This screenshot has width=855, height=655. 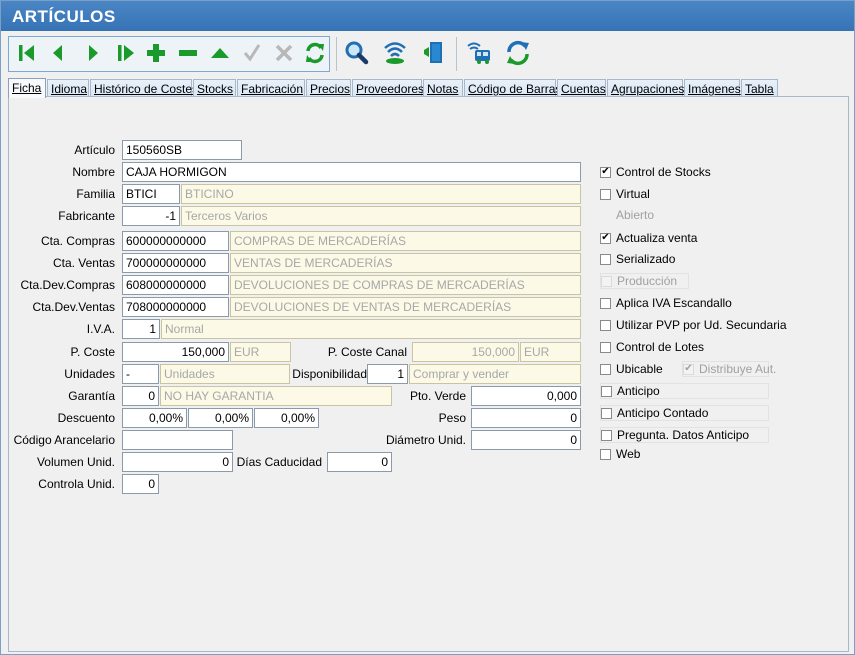 I want to click on ubicable-checkbox: Ubicable, so click(x=631, y=369).